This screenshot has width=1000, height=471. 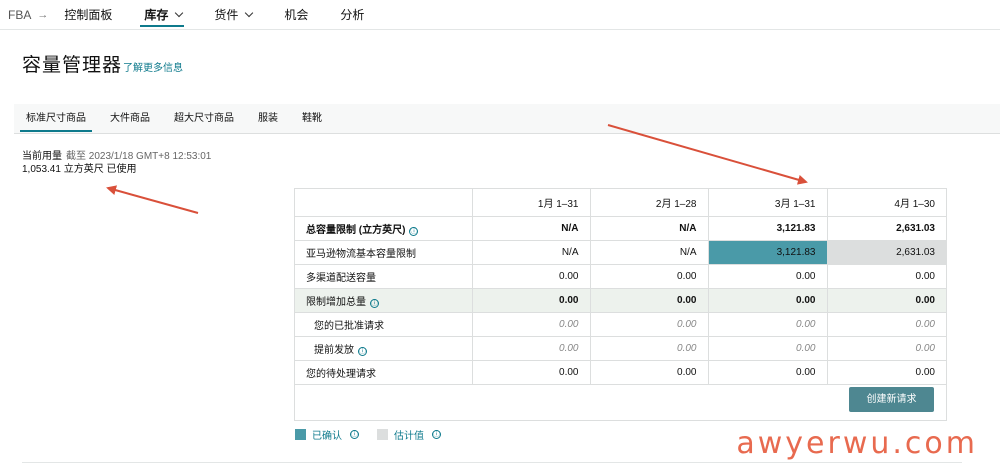 I want to click on legend-estimated: 估计值 ⓘ, so click(x=409, y=434).